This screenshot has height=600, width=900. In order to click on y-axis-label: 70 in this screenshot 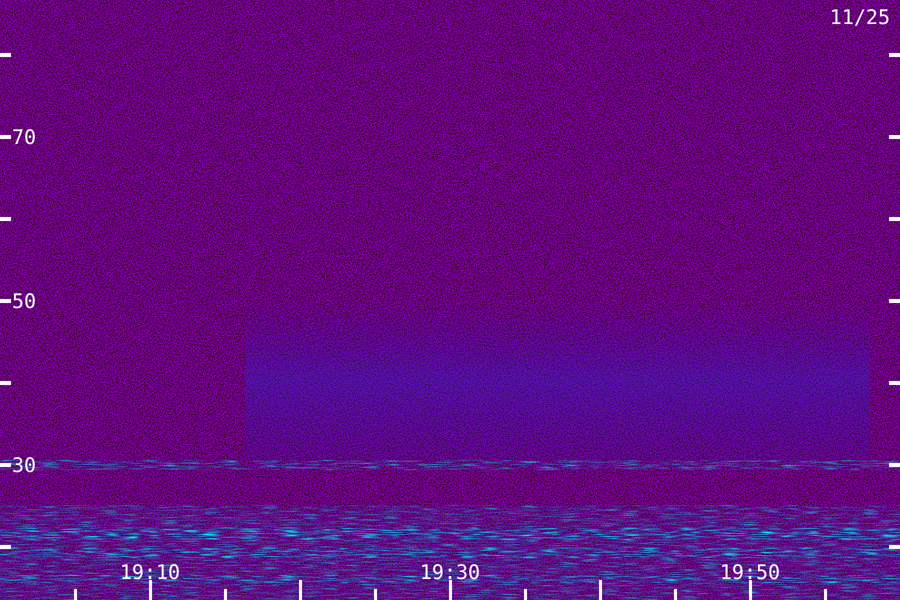, I will do `click(24, 137)`.